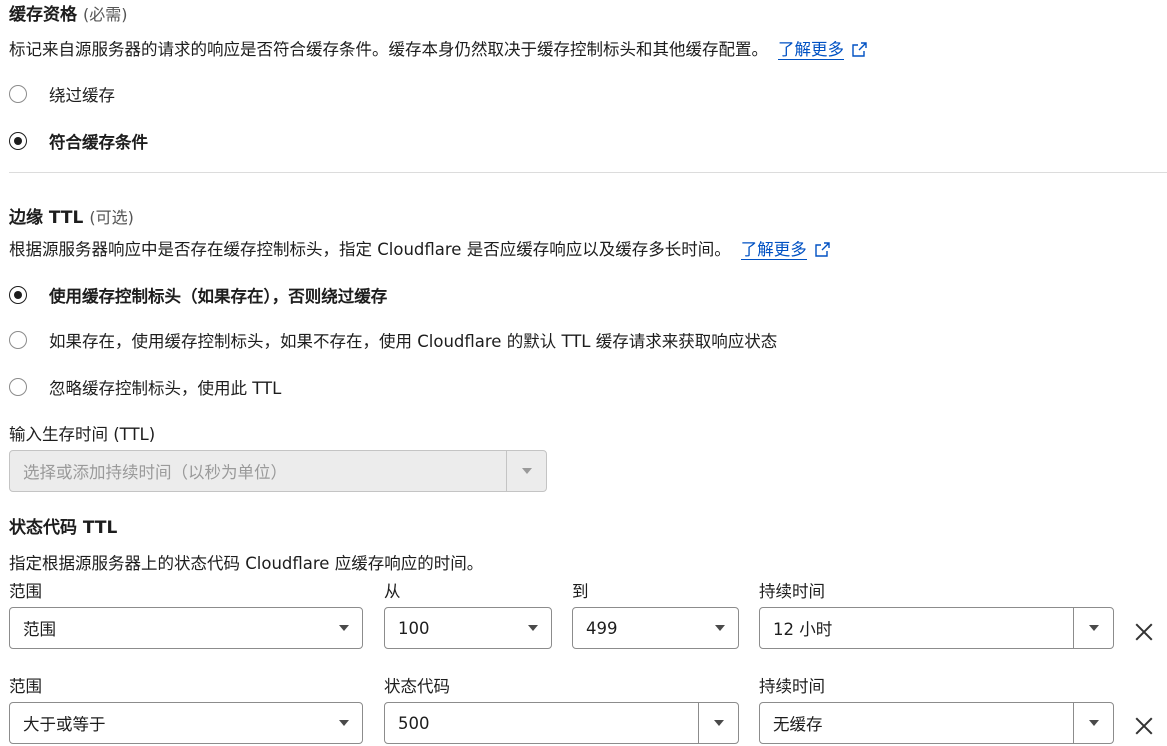 This screenshot has height=746, width=1167. What do you see at coordinates (39, 629) in the screenshot?
I see `range-select-value: 范围` at bounding box center [39, 629].